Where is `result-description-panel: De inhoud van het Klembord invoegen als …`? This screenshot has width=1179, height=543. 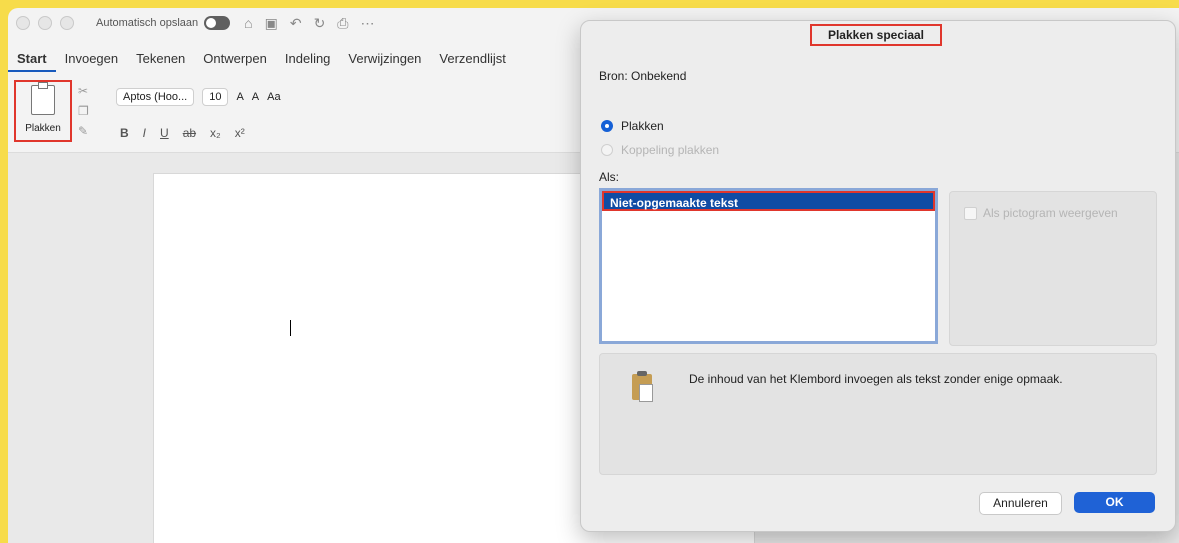 result-description-panel: De inhoud van het Klembord invoegen als … is located at coordinates (878, 414).